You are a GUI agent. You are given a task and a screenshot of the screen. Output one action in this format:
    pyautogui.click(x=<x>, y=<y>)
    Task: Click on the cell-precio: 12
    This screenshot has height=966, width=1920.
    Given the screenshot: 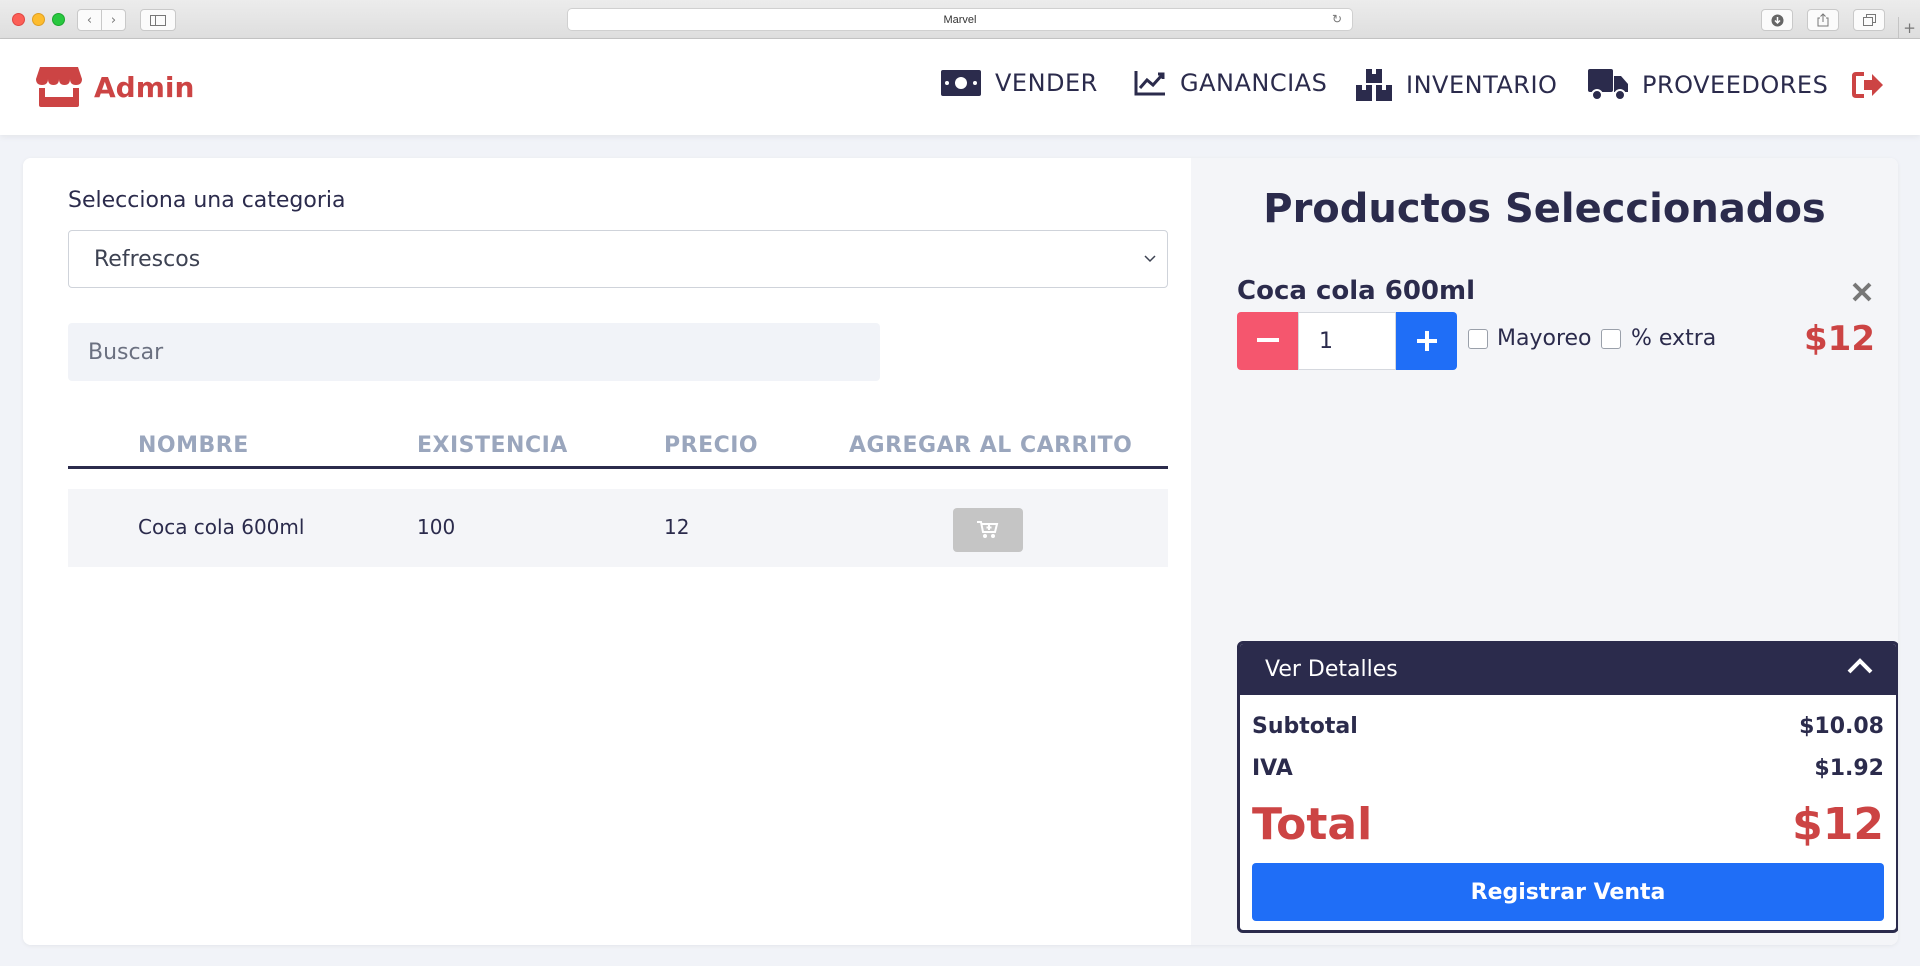 What is the action you would take?
    pyautogui.click(x=677, y=527)
    